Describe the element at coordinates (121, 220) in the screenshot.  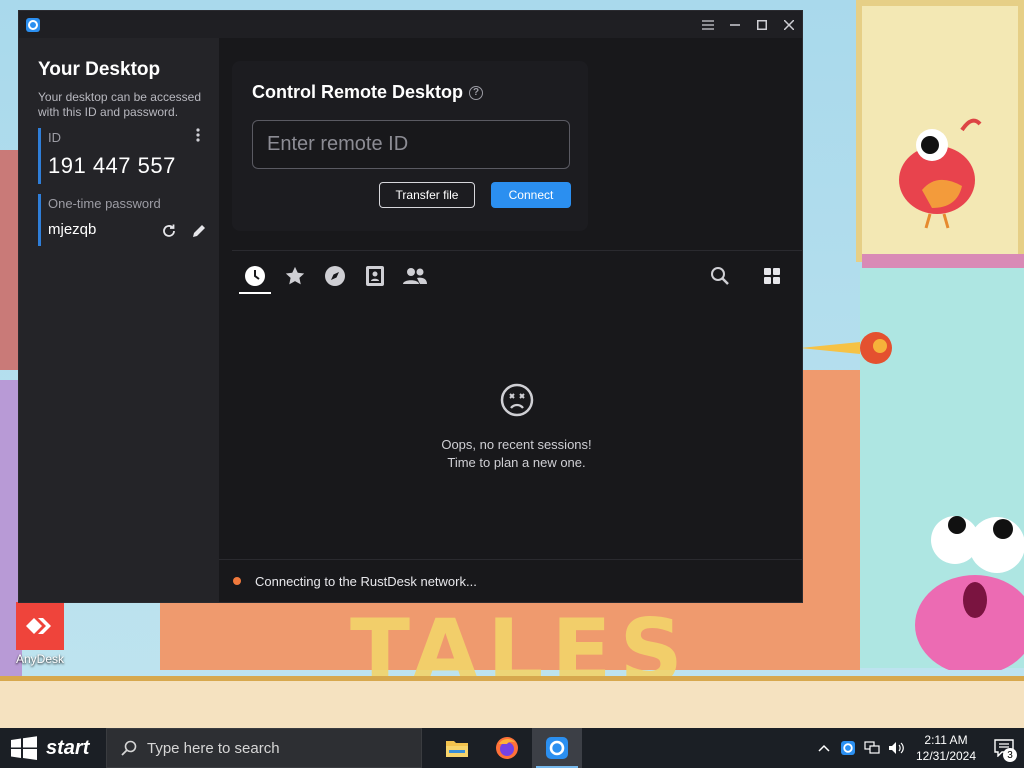
I see `password-card: One-time password mjezqb` at that location.